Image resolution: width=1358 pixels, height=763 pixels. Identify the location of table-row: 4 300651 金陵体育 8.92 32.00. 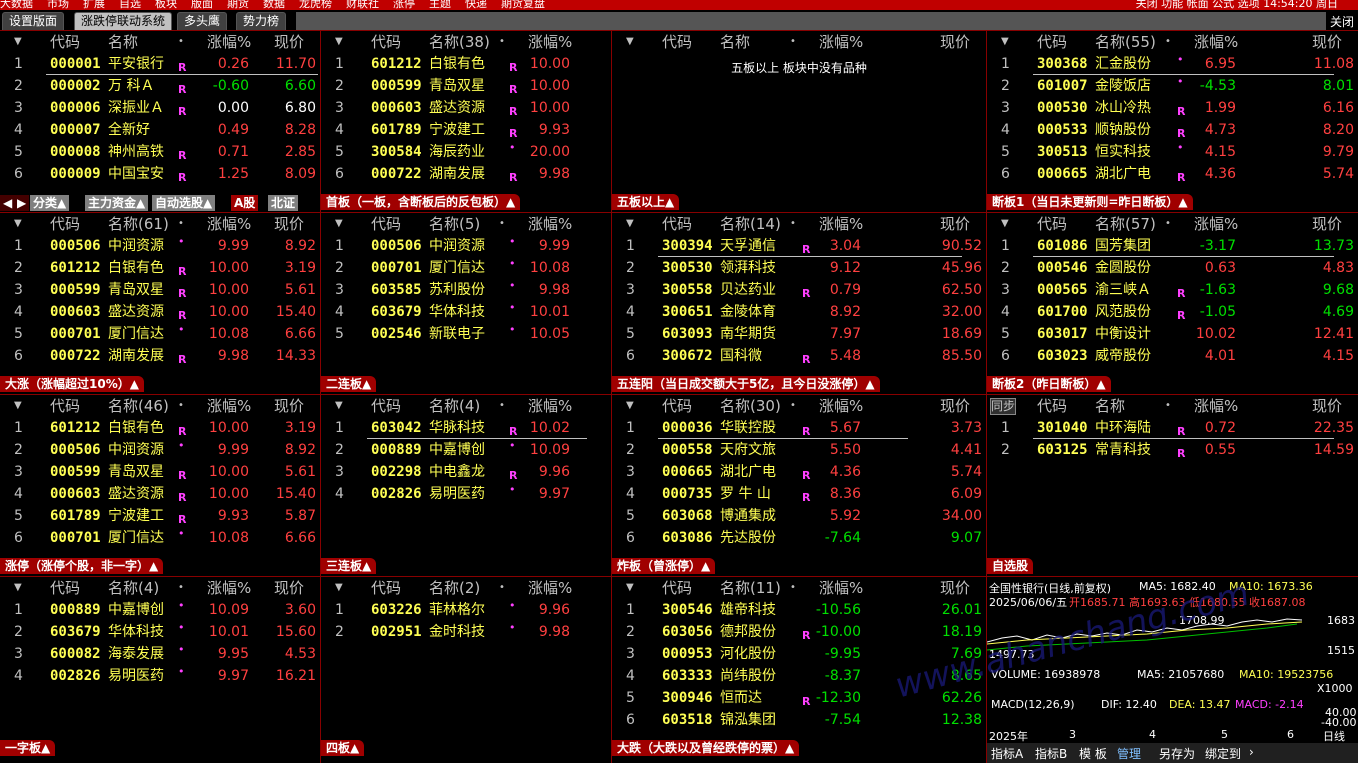
(799, 312).